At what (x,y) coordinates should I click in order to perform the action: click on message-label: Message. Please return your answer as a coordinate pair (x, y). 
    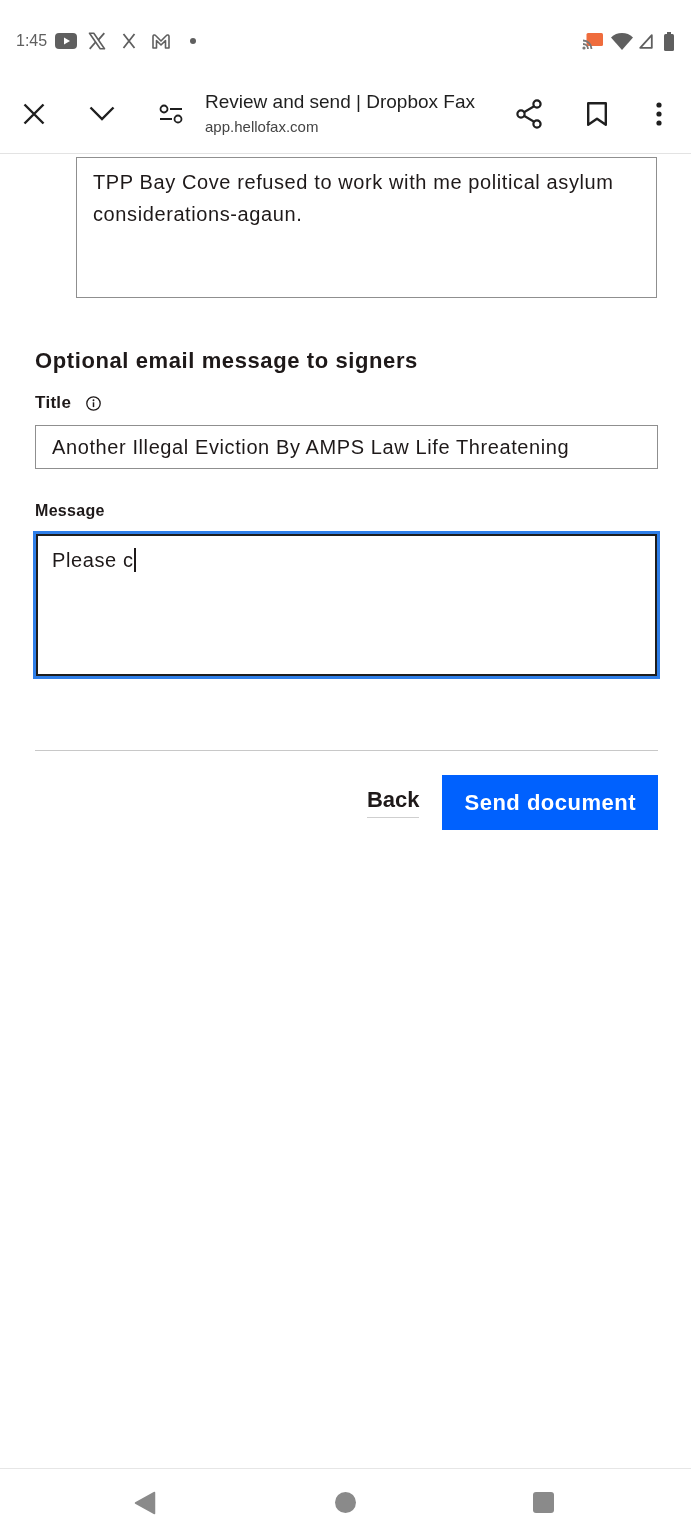
    Looking at the image, I should click on (70, 511).